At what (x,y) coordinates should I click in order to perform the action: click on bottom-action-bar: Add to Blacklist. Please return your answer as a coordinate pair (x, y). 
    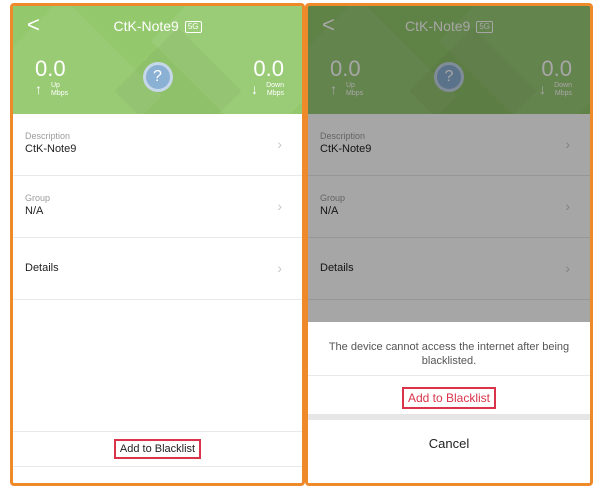
    Looking at the image, I should click on (157, 449).